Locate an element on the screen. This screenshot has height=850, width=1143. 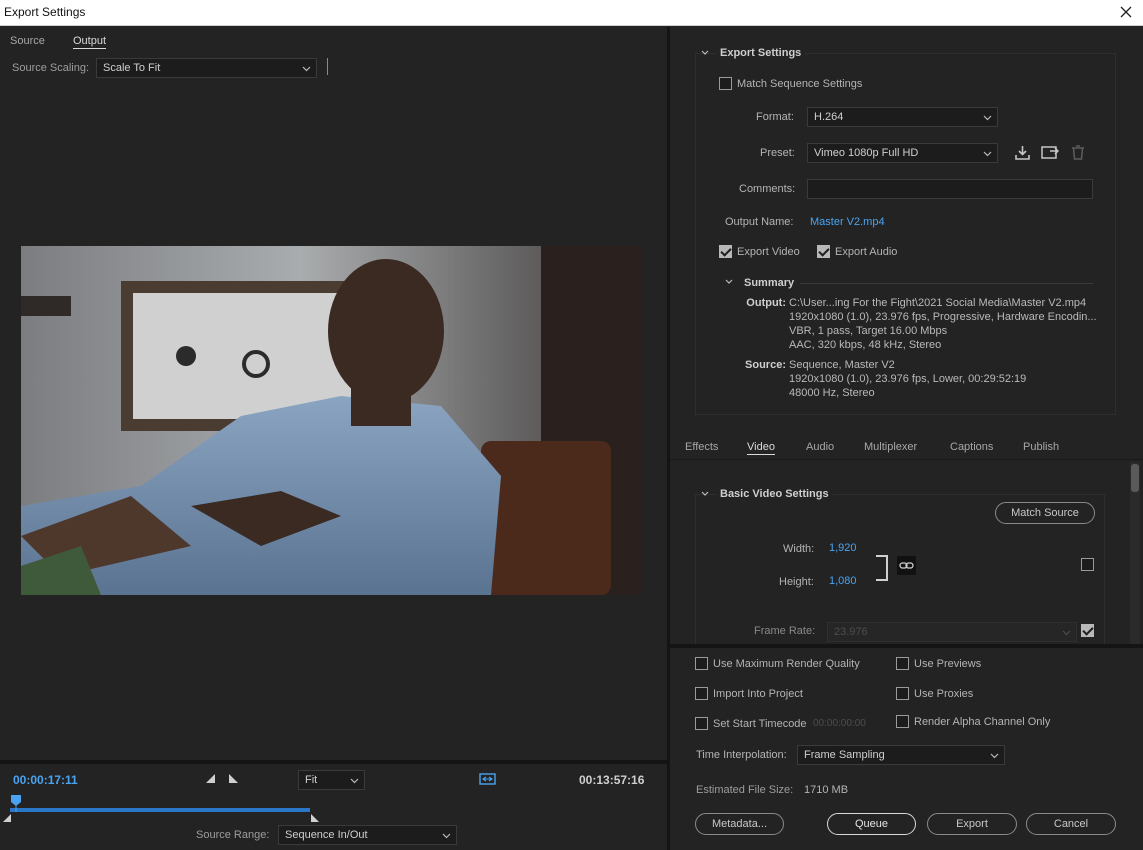
current-timecode: 00:00:17:11 is located at coordinates (45, 780).